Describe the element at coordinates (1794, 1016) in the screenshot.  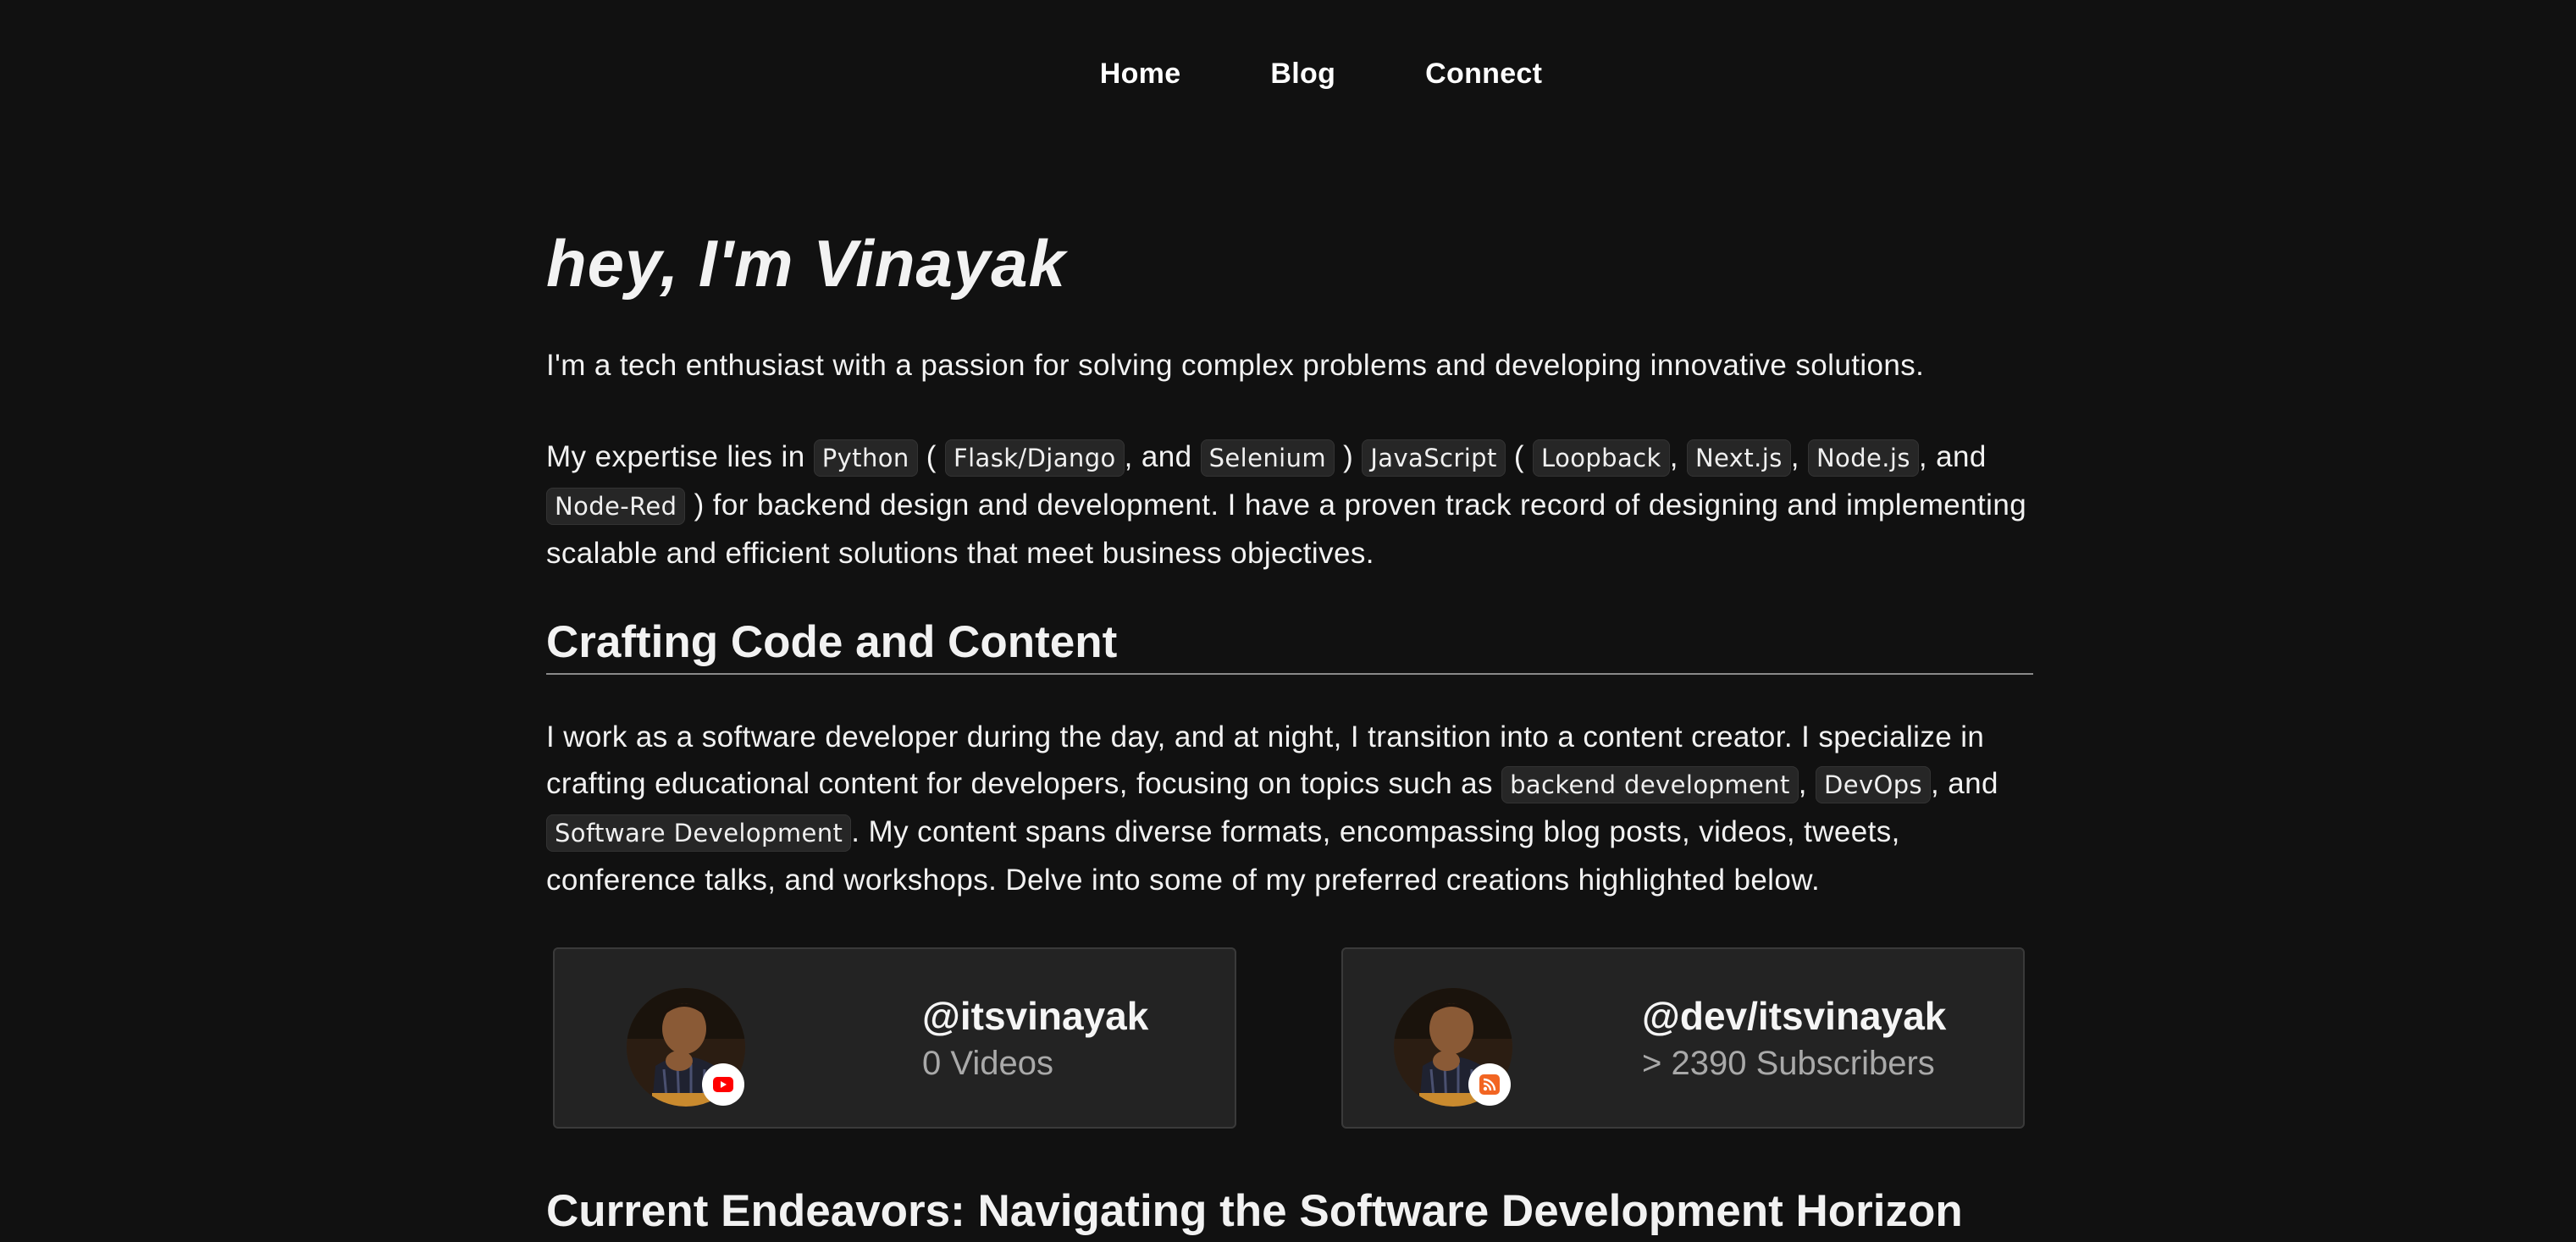
I see `blog-handle: @dev/itsvinayak` at that location.